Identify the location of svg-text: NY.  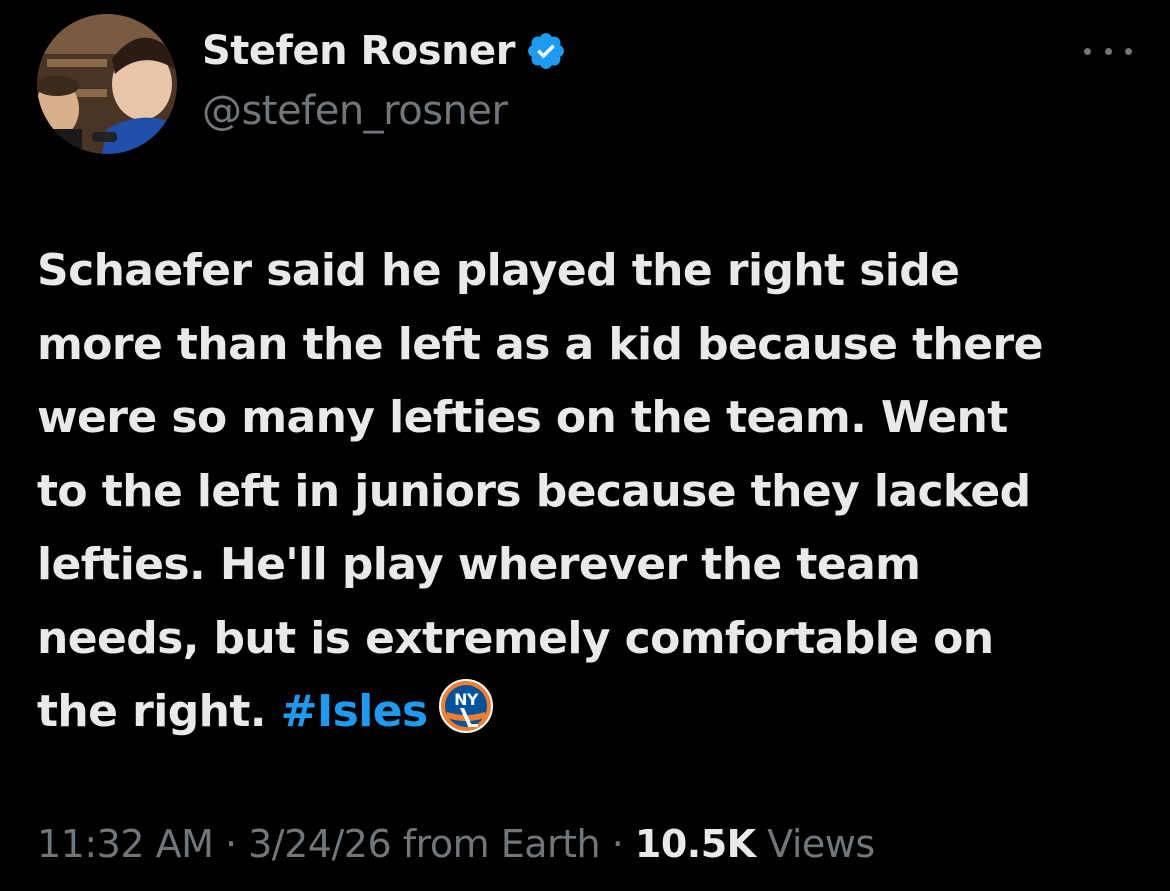
(466, 699).